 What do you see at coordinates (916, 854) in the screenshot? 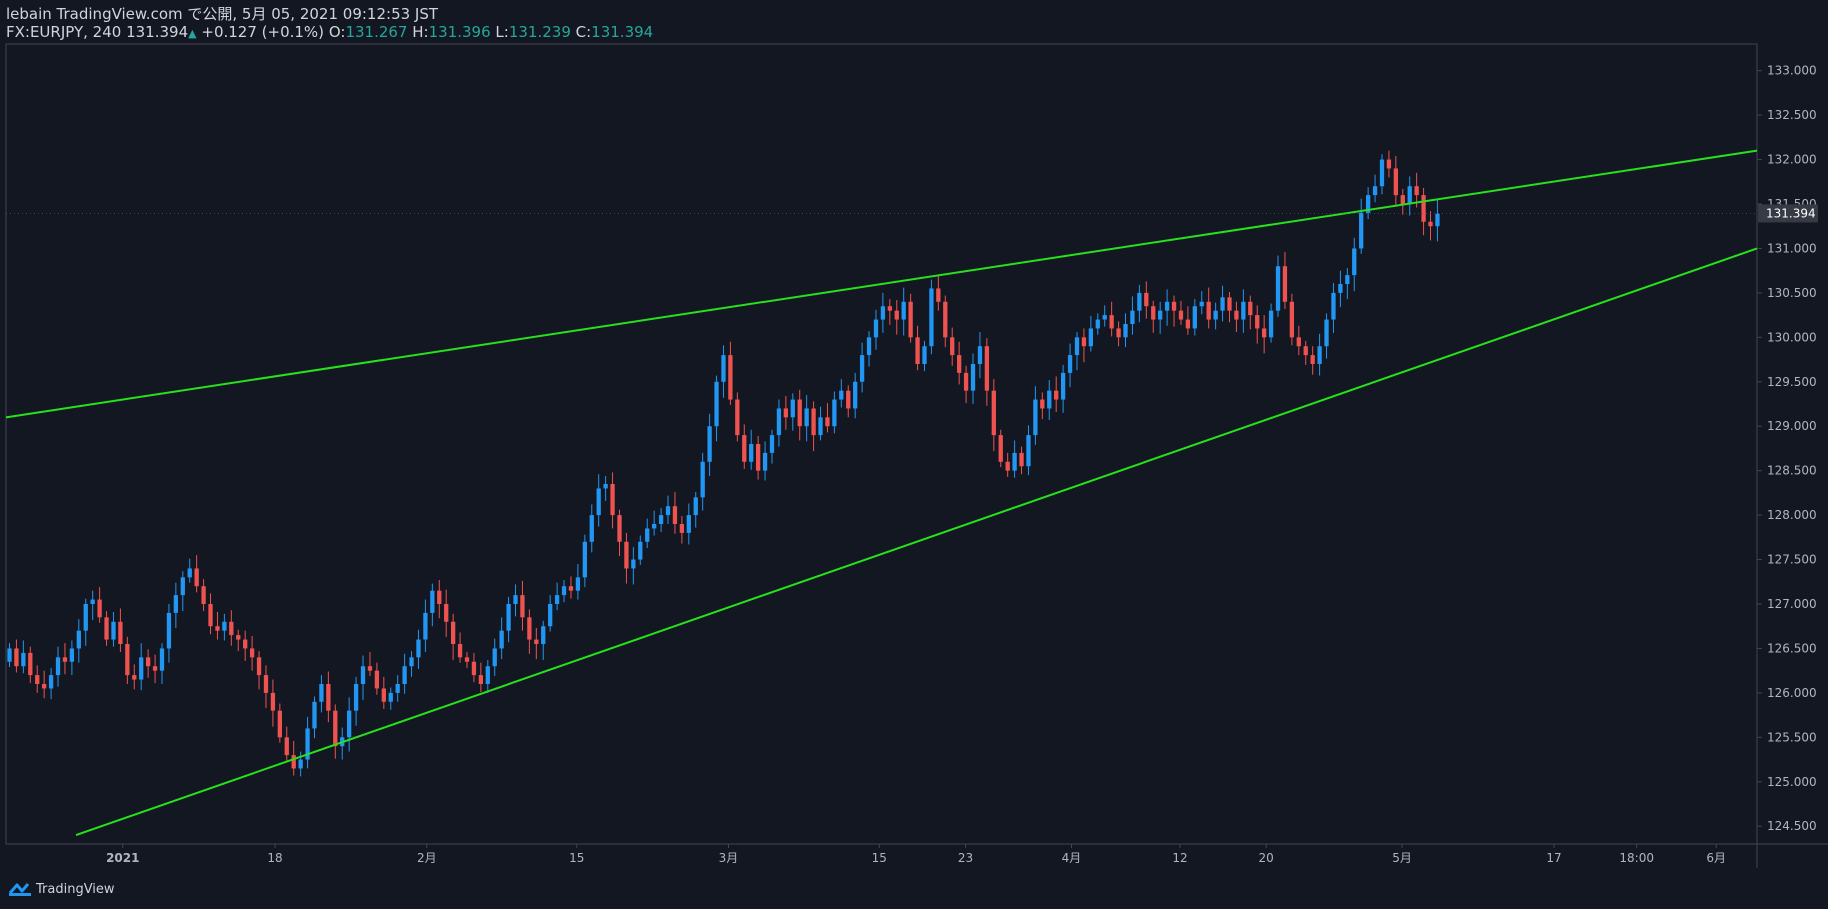
I see `time-axis: 2021 18 2月 15 3月 15 23 4月 12 20 5月 17 18:00 6月` at bounding box center [916, 854].